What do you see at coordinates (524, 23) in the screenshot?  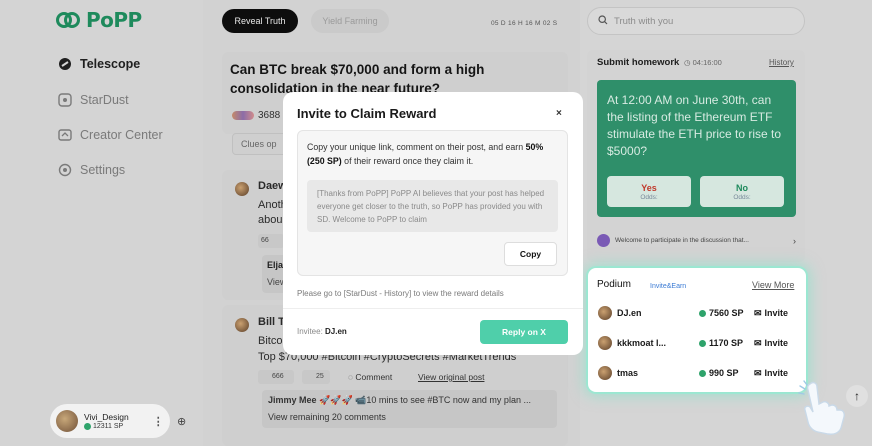 I see `countdown-timer: 05 D 16 H 16 M 02 S` at bounding box center [524, 23].